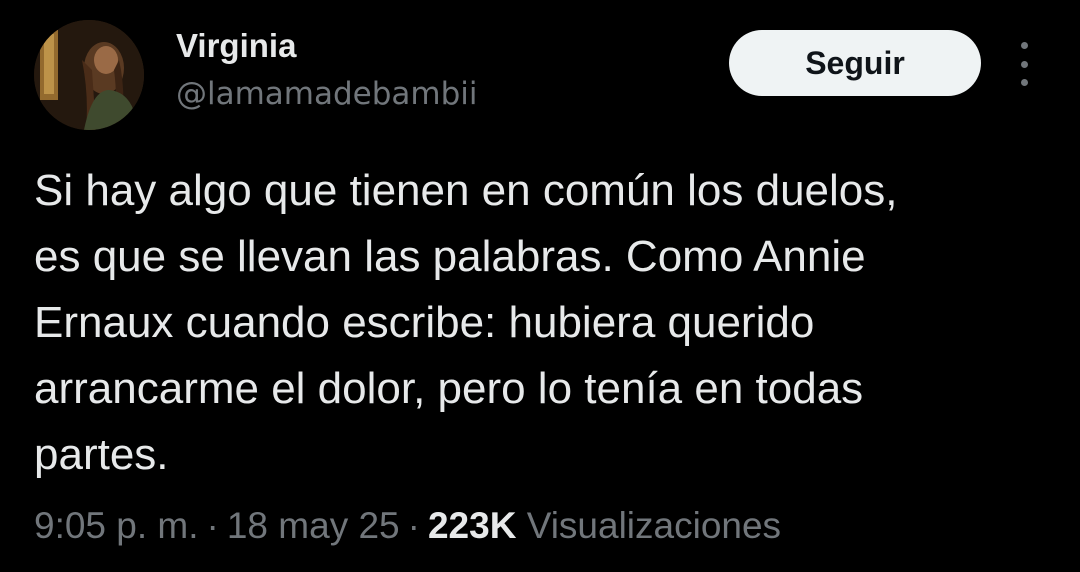 The image size is (1080, 572). I want to click on views-count: 223K, so click(472, 525).